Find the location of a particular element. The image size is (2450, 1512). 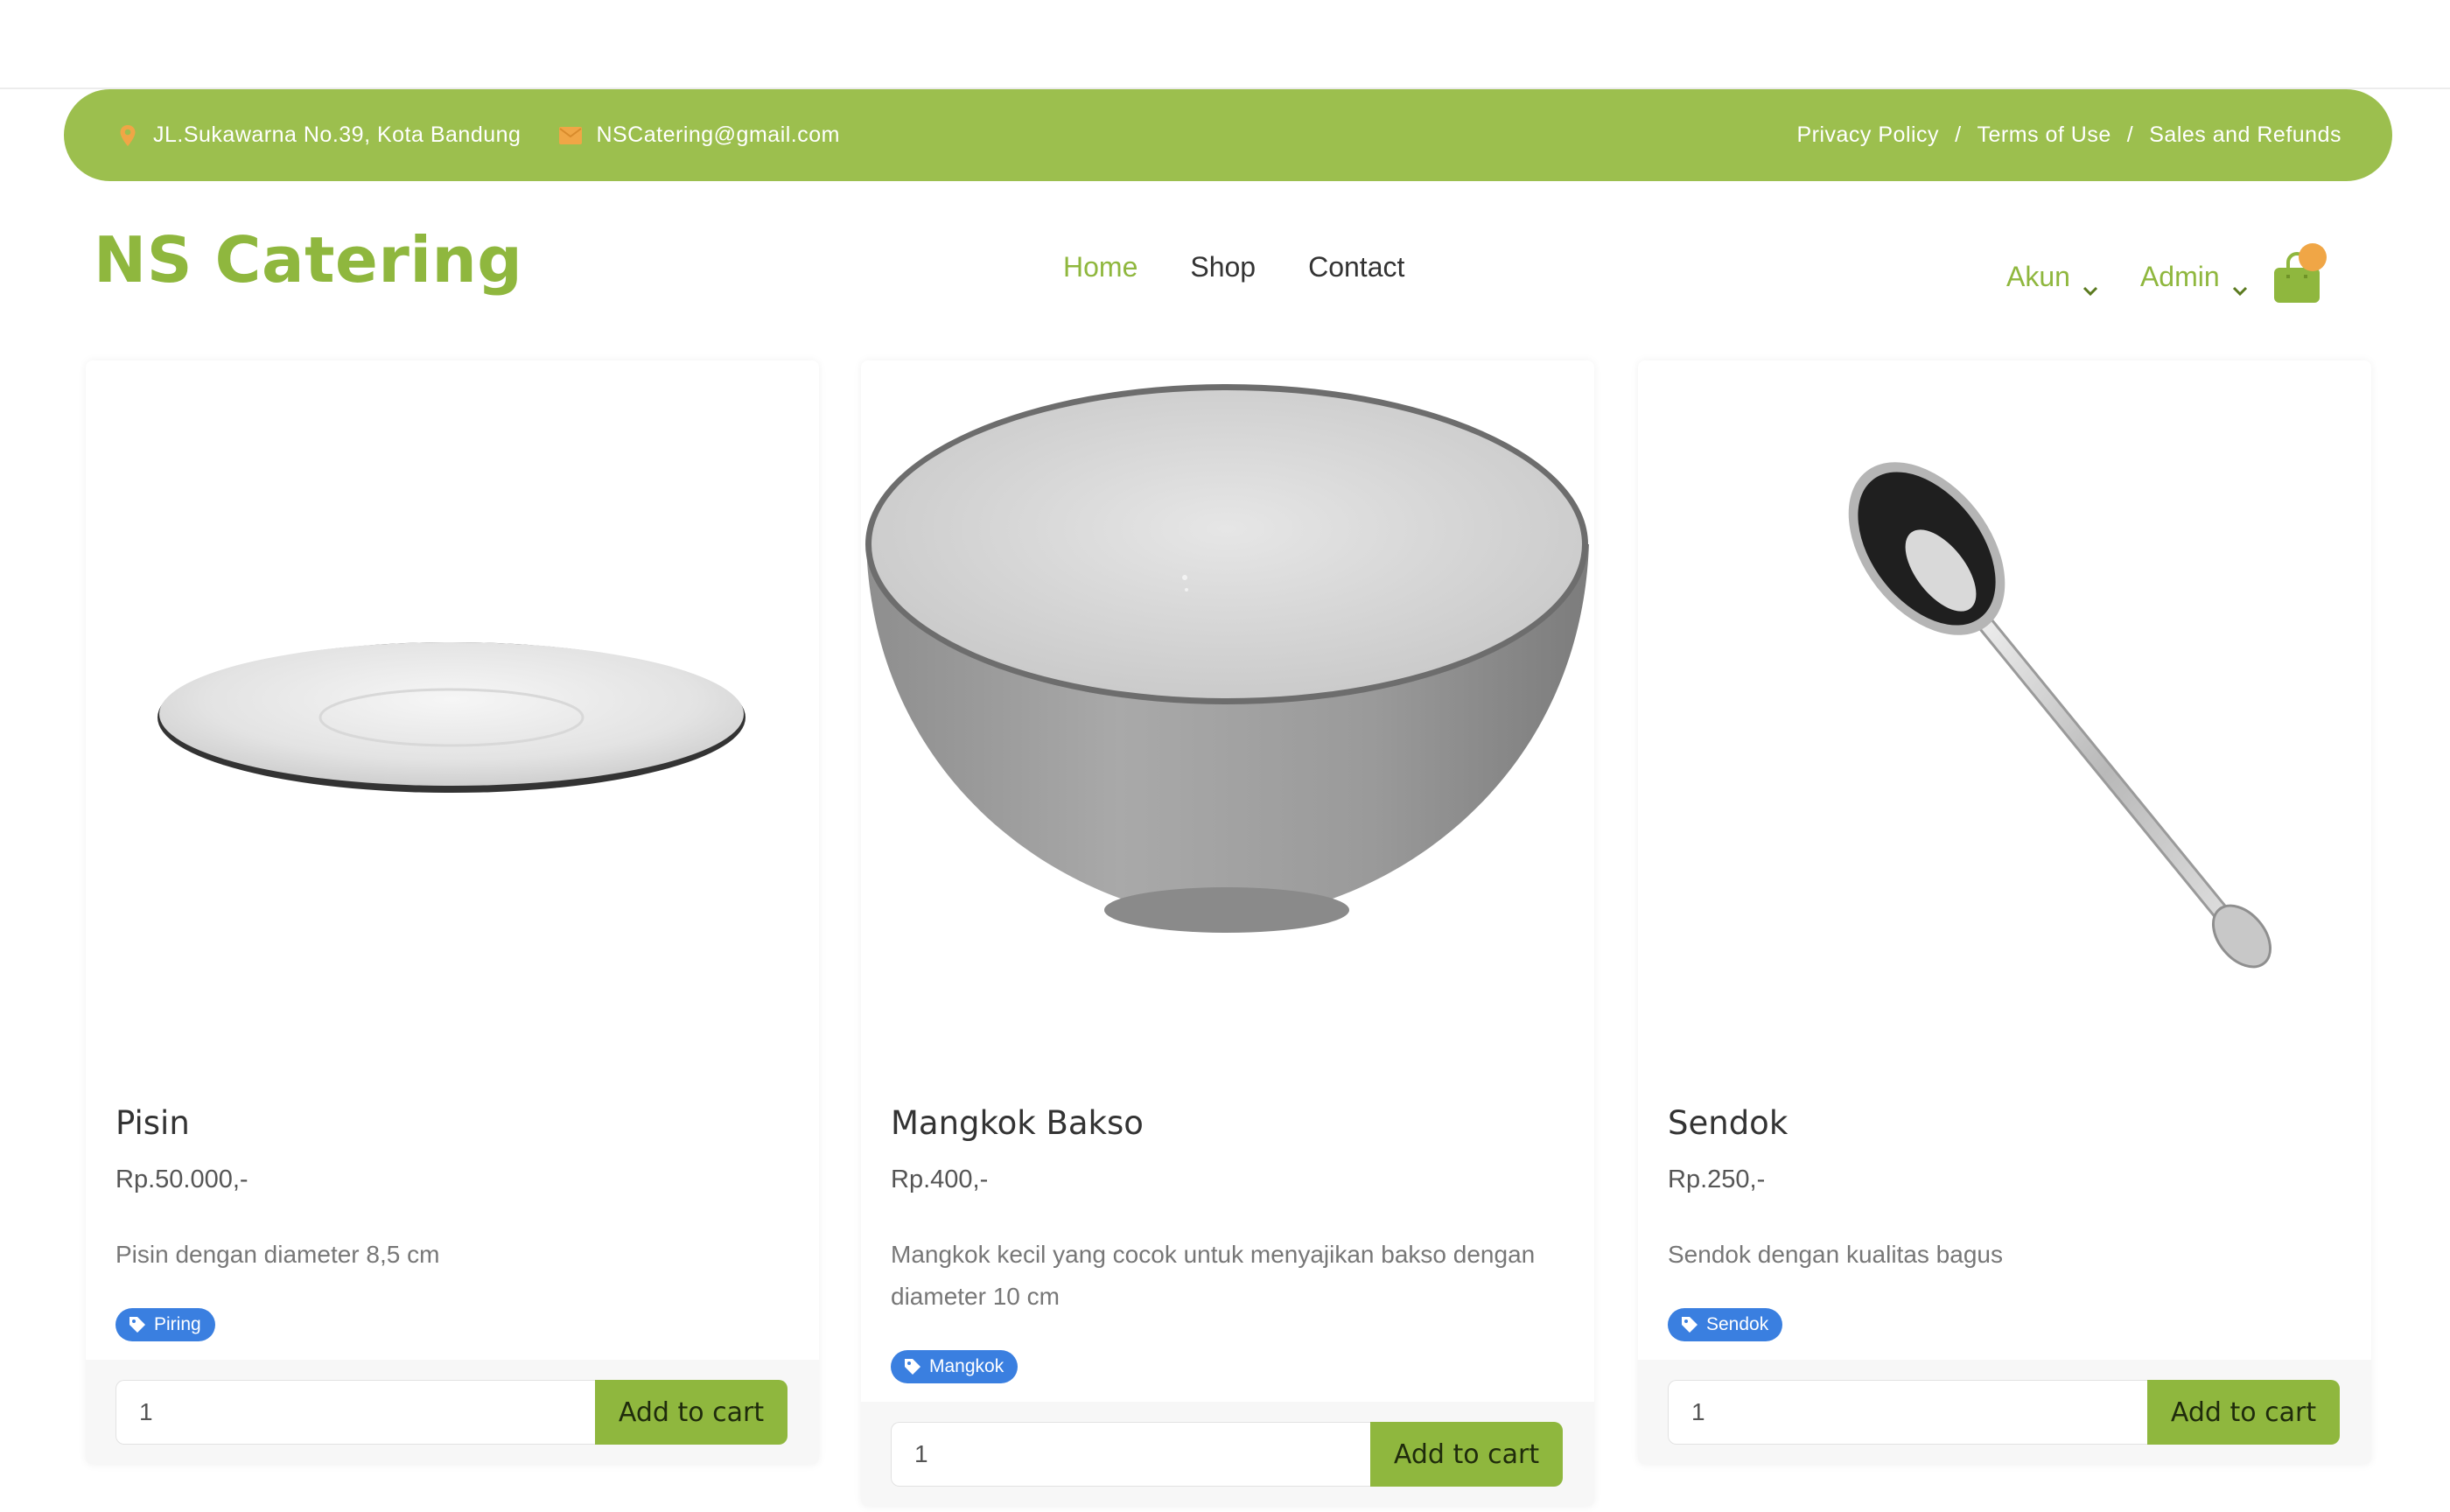

category-tag: Sendok is located at coordinates (1725, 1324).